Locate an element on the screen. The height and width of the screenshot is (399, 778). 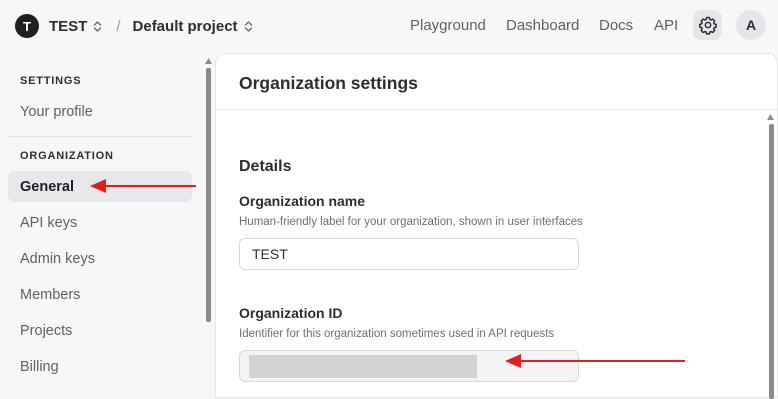
org-name-input: TEST is located at coordinates (409, 254).